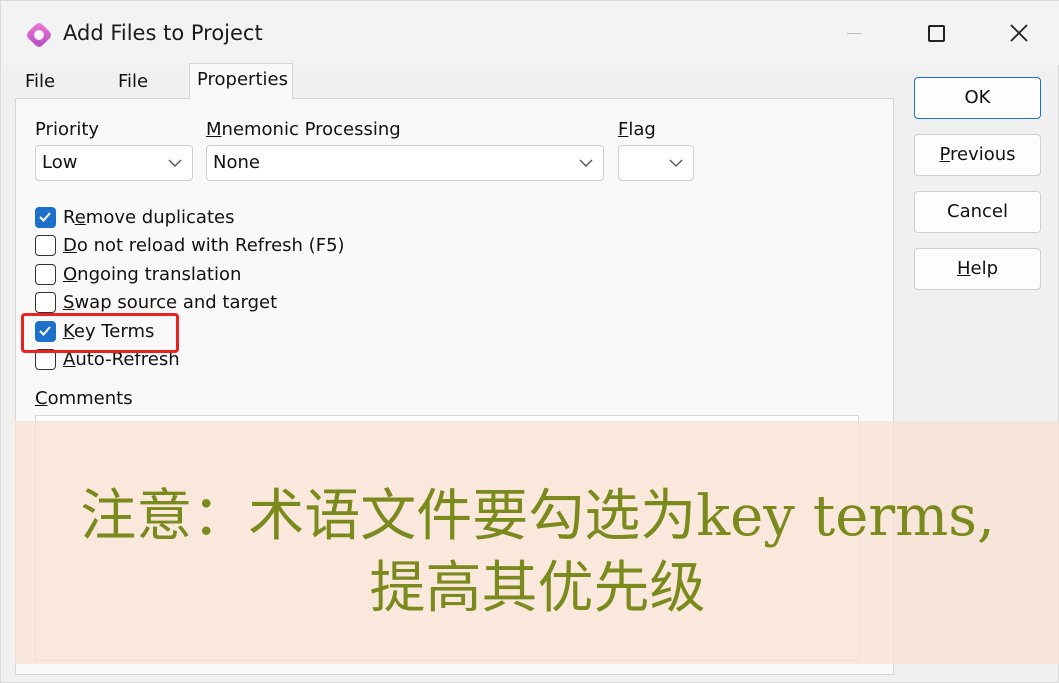  I want to click on annotation-note-line1: 注意：术语文件要勾选为key terms,, so click(537, 516).